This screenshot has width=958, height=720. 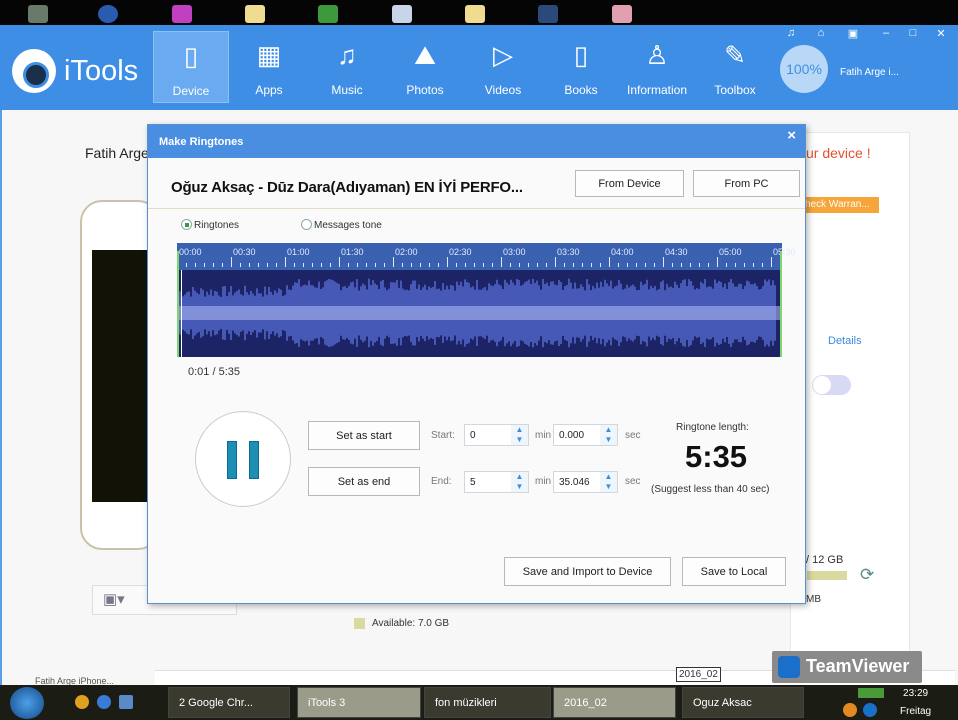 What do you see at coordinates (359, 702) in the screenshot?
I see `taskbar-item: iTools 3` at bounding box center [359, 702].